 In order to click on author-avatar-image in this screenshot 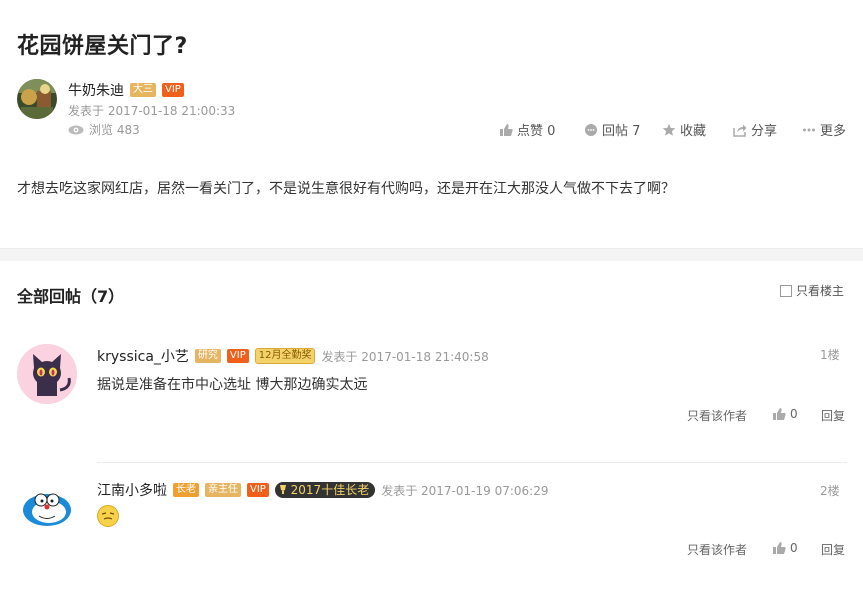, I will do `click(37, 99)`.